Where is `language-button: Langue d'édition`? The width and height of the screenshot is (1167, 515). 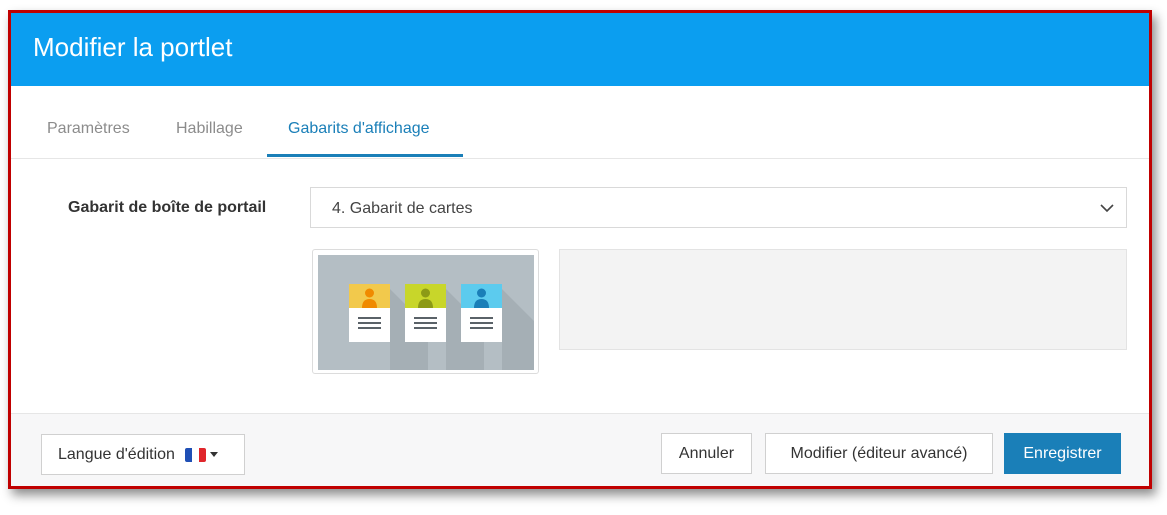
language-button: Langue d'édition is located at coordinates (143, 454).